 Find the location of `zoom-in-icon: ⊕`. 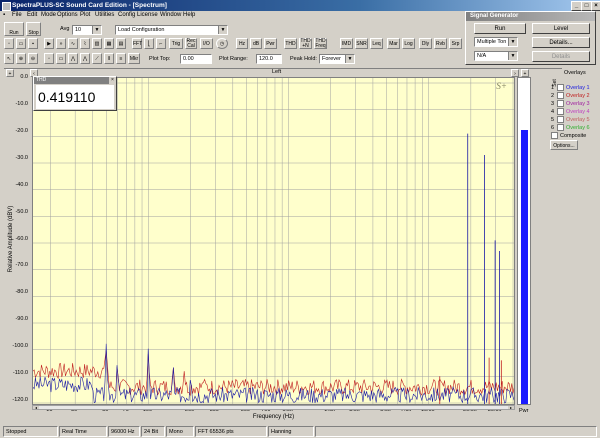

zoom-in-icon: ⊕ is located at coordinates (21, 58).